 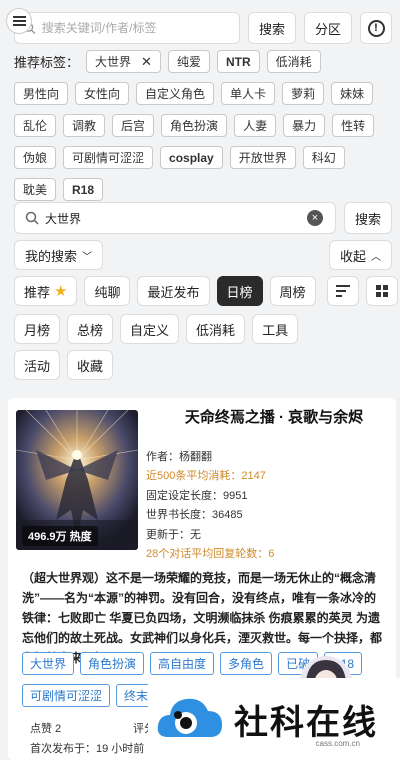 I want to click on filter-low-cost: 低消耗, so click(x=216, y=329).